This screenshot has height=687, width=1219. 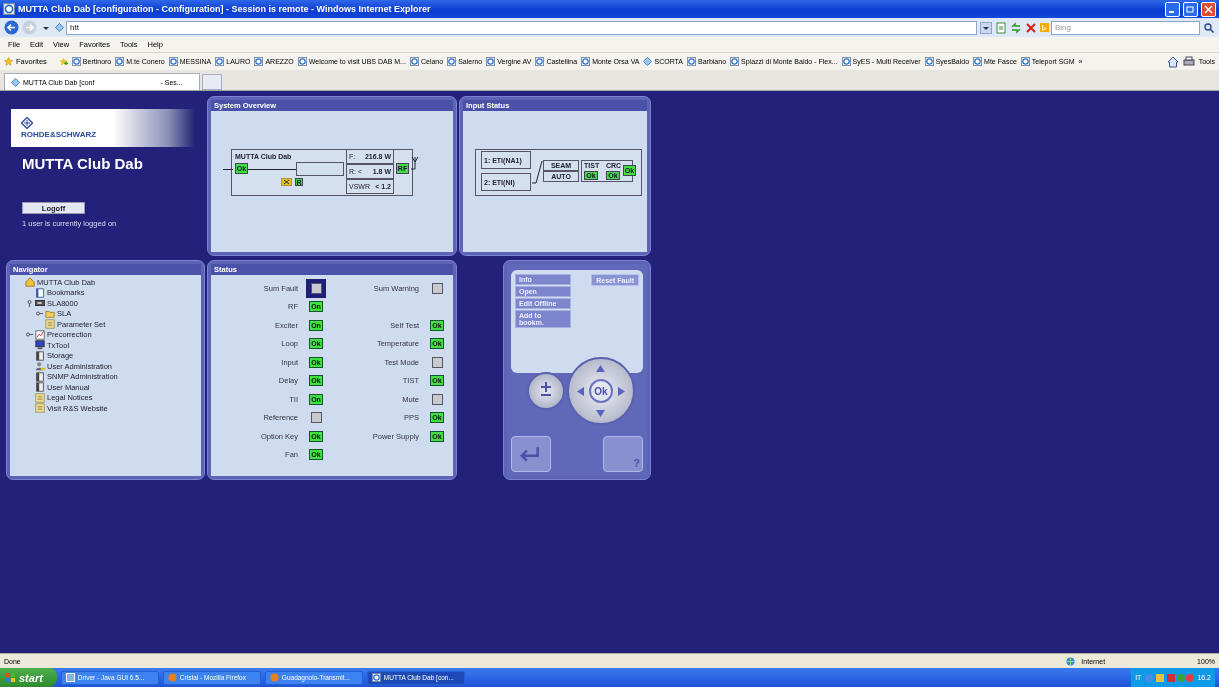 What do you see at coordinates (521, 27) in the screenshot?
I see `address-field: htt` at bounding box center [521, 27].